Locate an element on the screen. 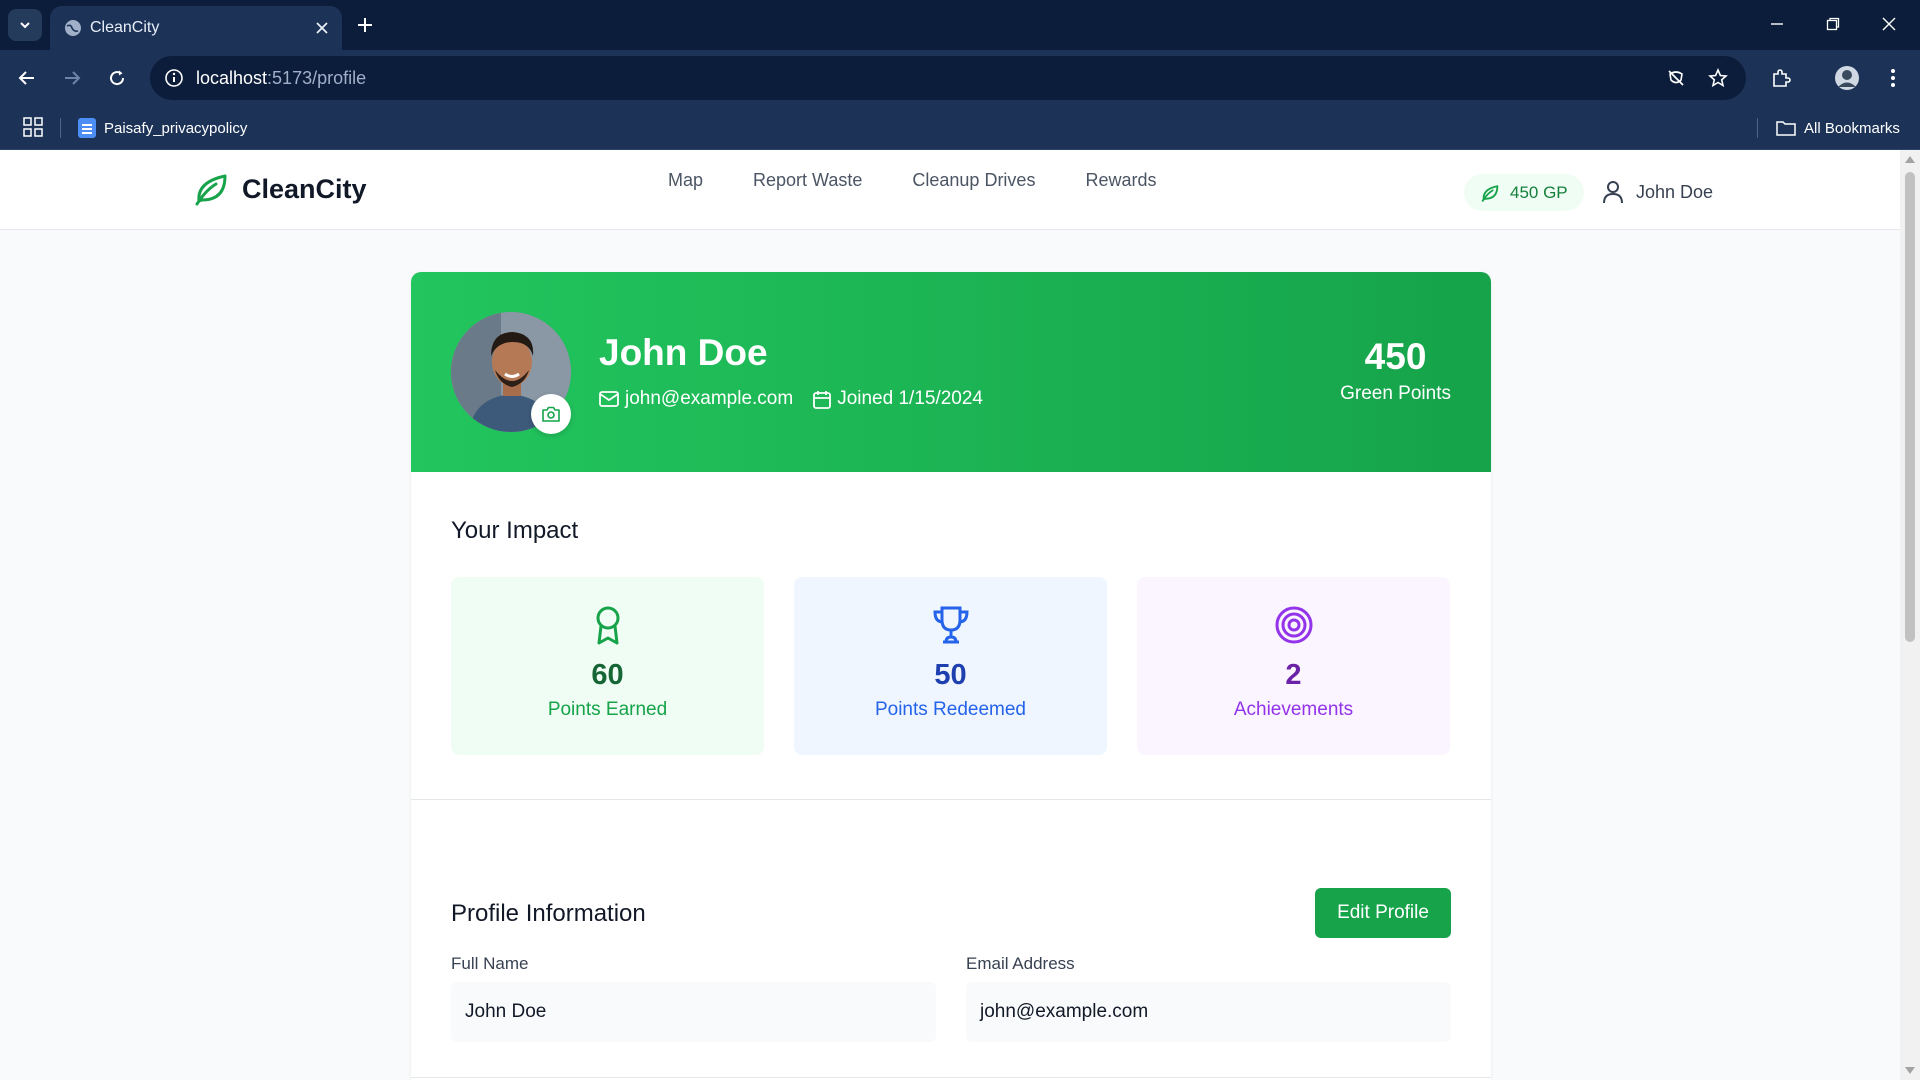 The width and height of the screenshot is (1920, 1080). profile-joined-text: Joined 1/15/2024 is located at coordinates (910, 398).